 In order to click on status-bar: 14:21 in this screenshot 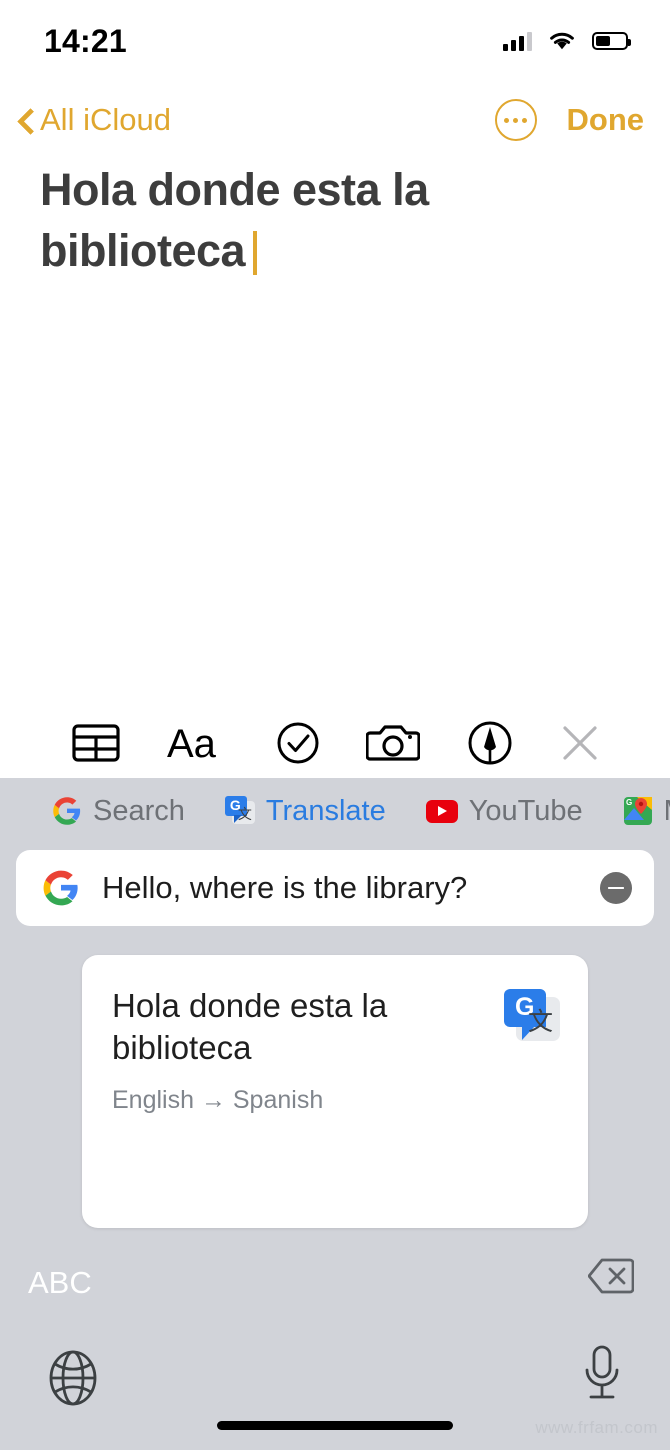, I will do `click(335, 41)`.